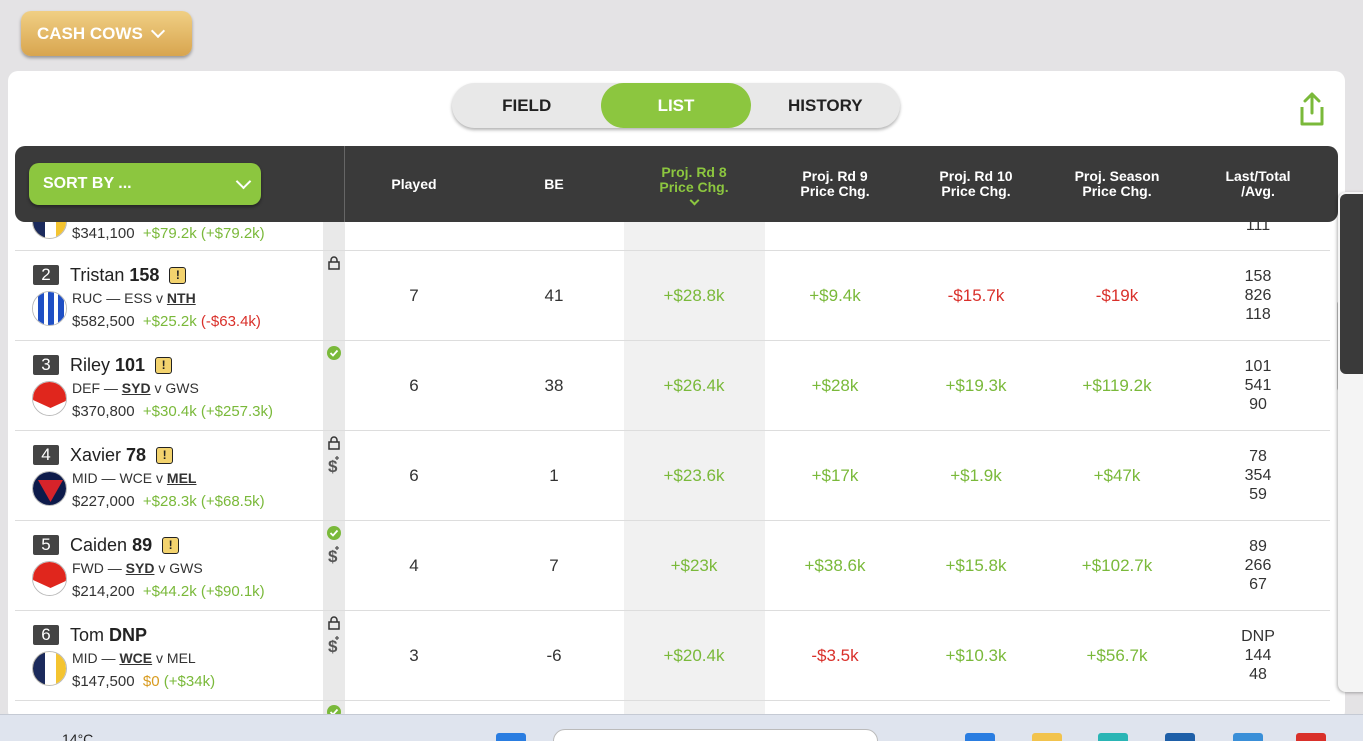  What do you see at coordinates (672, 236) in the screenshot?
I see `table-row: $341,100 +$79.2k (+$79.2k) 111` at bounding box center [672, 236].